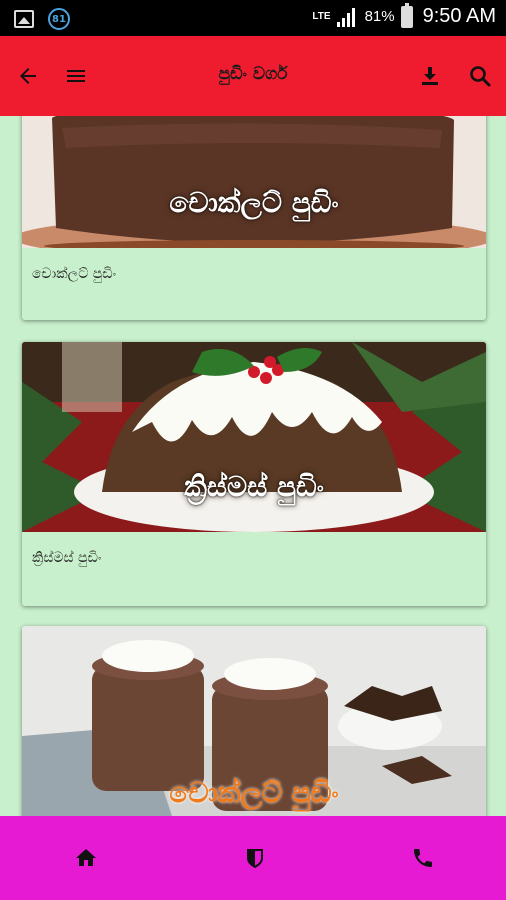 The height and width of the screenshot is (900, 506). I want to click on search-icon, so click(480, 76).